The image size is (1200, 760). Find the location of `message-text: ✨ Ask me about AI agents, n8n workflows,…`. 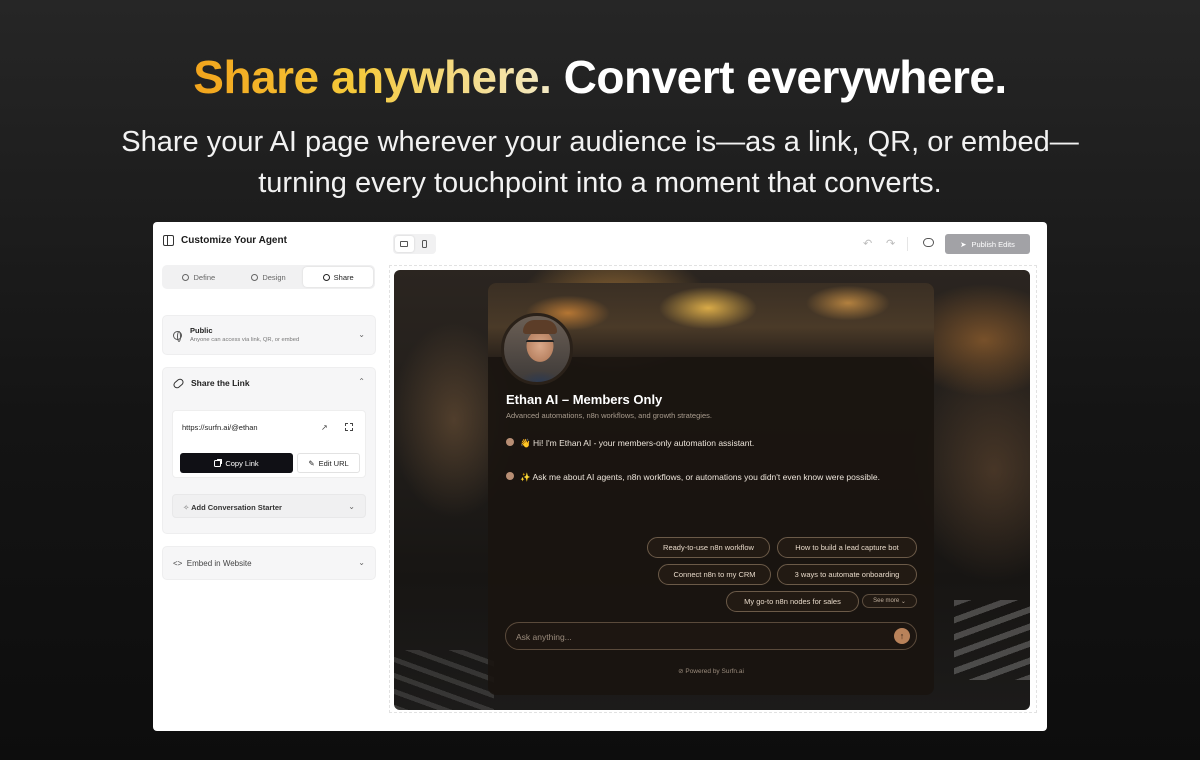

message-text: ✨ Ask me about AI agents, n8n workflows,… is located at coordinates (700, 477).